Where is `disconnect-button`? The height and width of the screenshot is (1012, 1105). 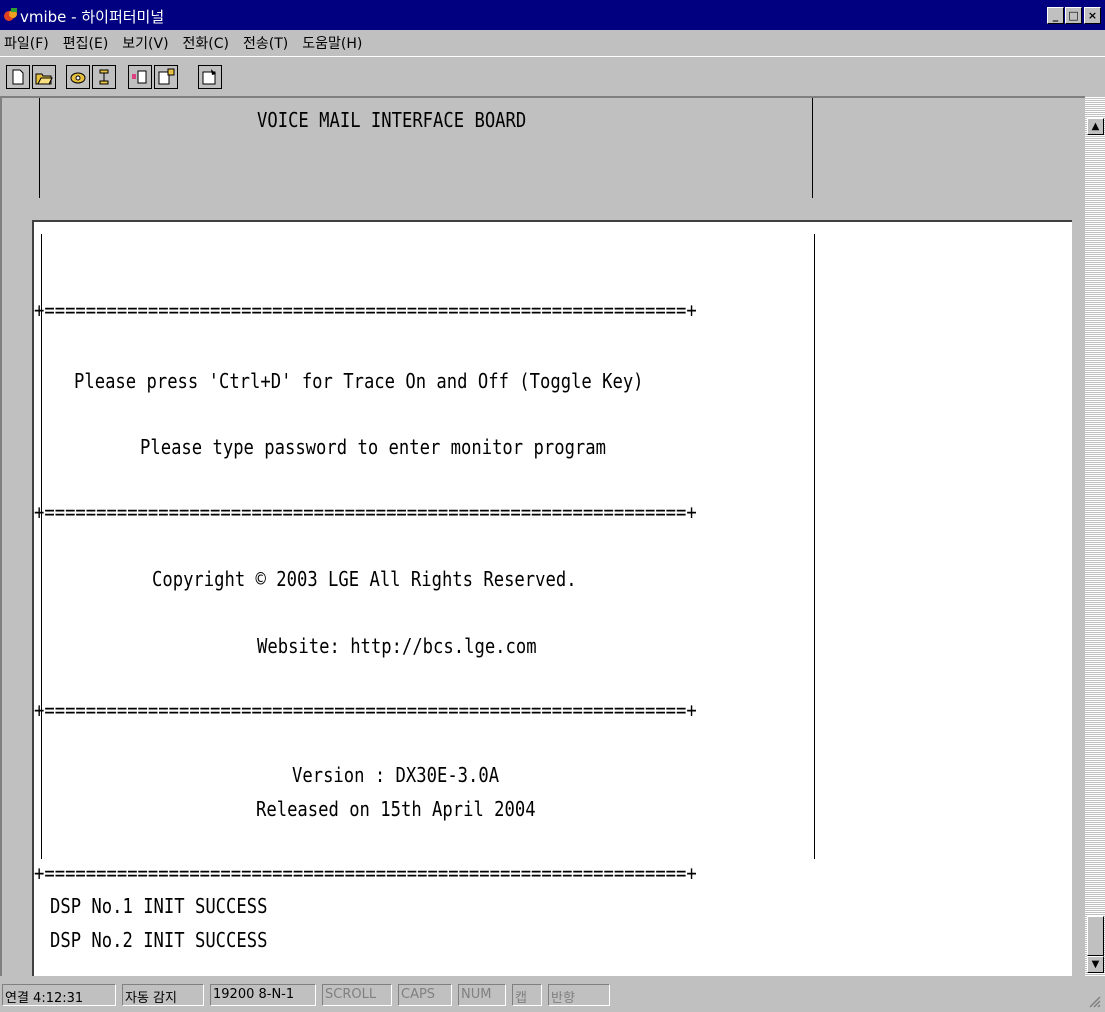
disconnect-button is located at coordinates (104, 77).